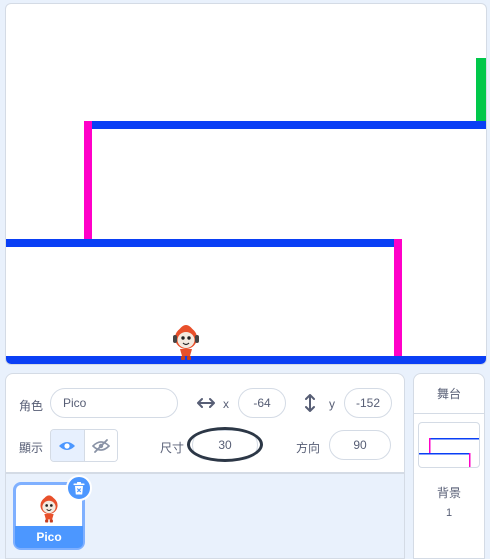 This screenshot has width=490, height=559. I want to click on sprite-label: 角色, so click(31, 406).